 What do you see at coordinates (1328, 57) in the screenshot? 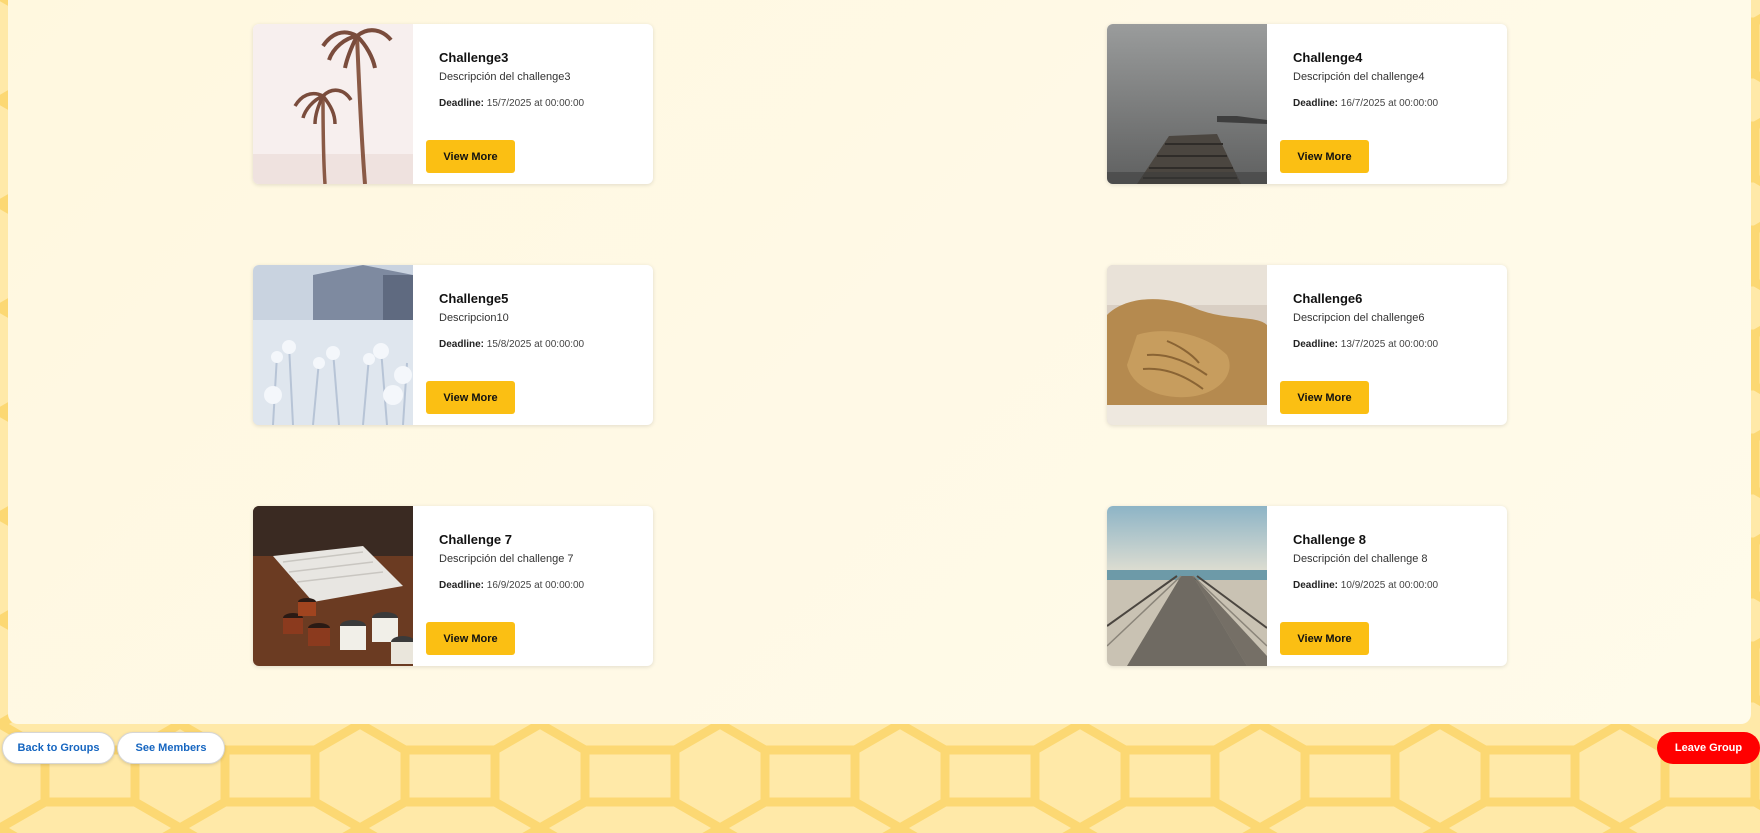
I see `challenge-title: Challenge4` at bounding box center [1328, 57].